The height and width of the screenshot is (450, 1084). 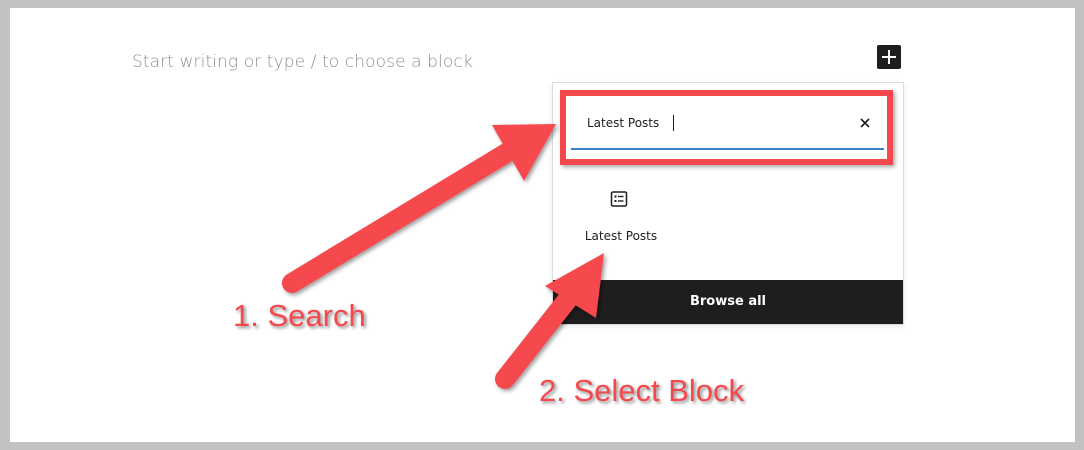 I want to click on text-caret, so click(x=673, y=123).